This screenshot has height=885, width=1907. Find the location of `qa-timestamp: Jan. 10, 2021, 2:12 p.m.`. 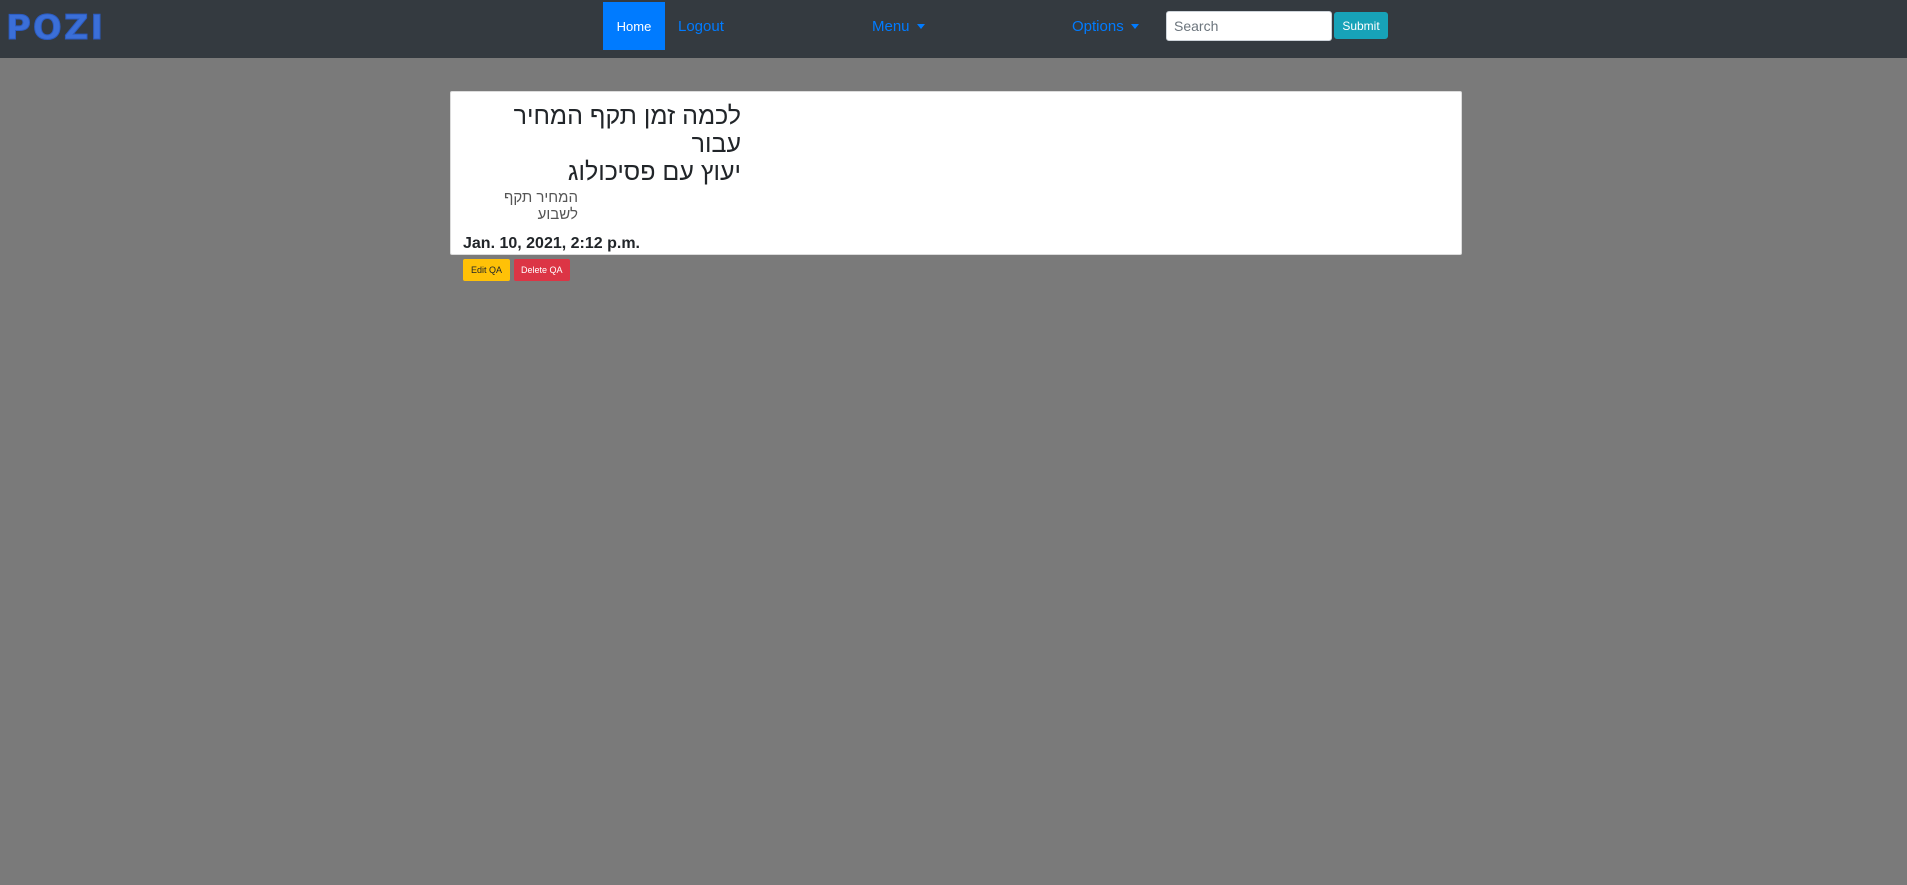

qa-timestamp: Jan. 10, 2021, 2:12 p.m. is located at coordinates (551, 243).